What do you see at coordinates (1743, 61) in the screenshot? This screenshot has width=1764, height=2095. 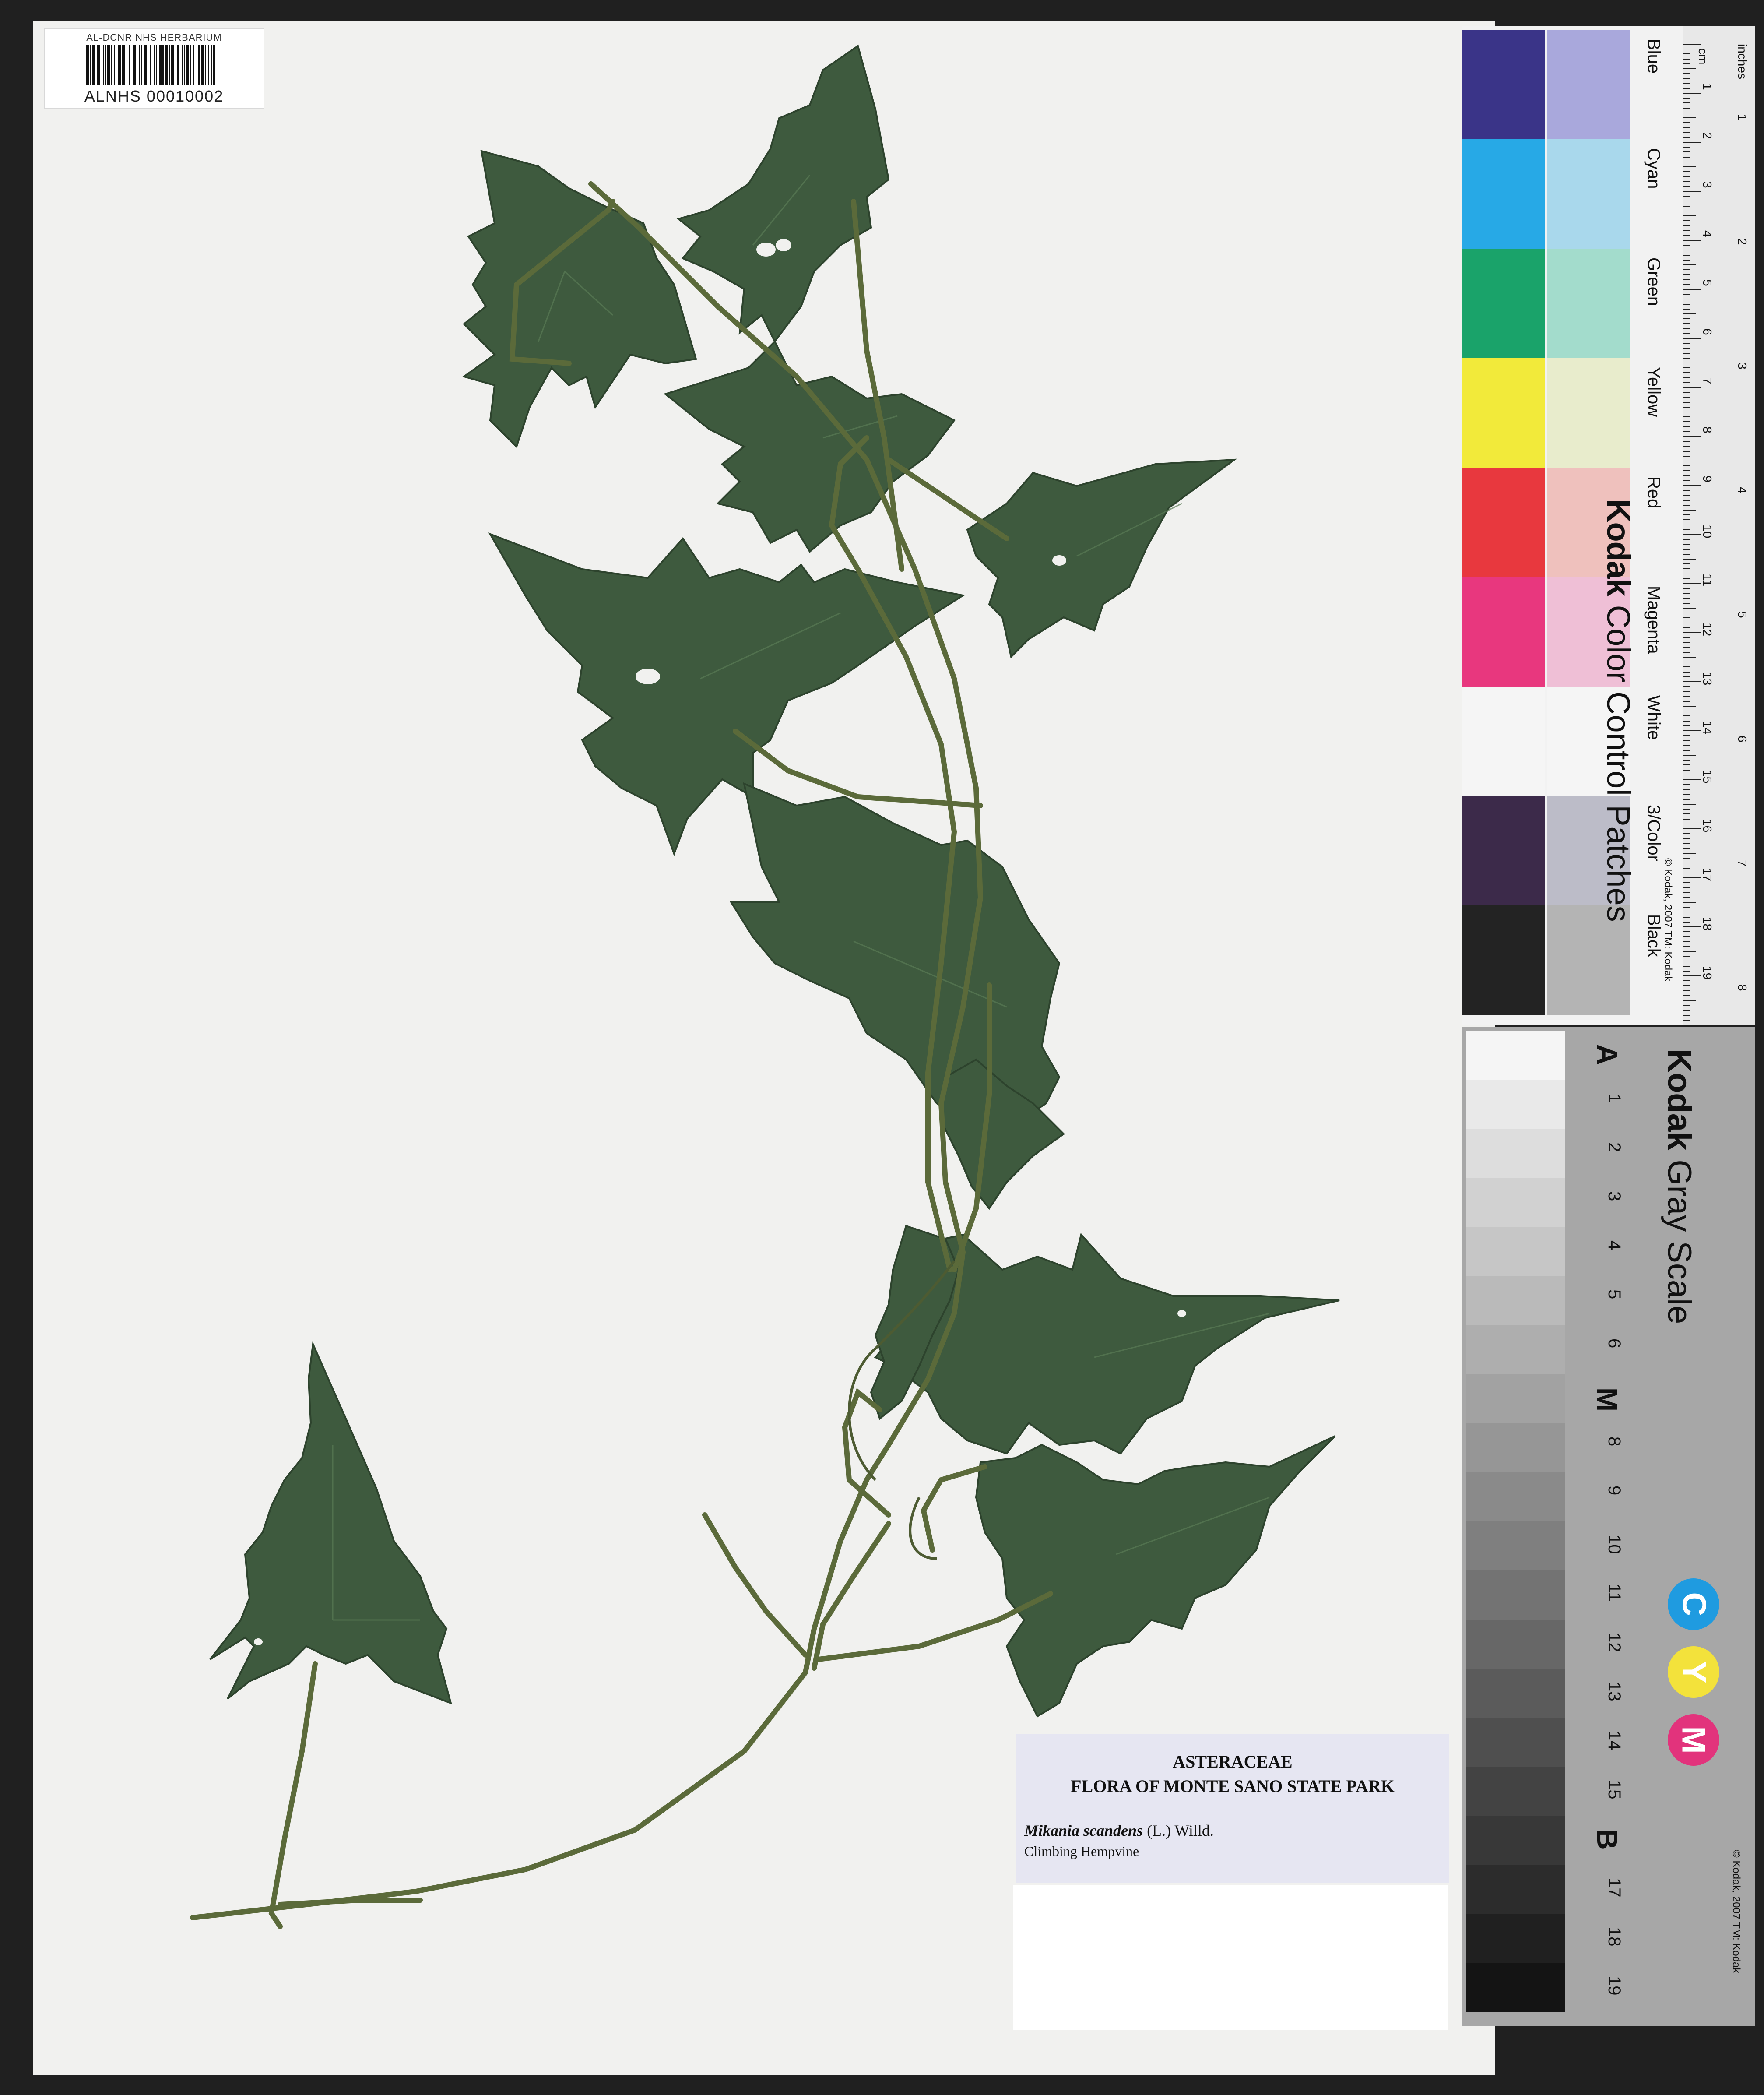 I see `ruler-unit-inches: inches` at bounding box center [1743, 61].